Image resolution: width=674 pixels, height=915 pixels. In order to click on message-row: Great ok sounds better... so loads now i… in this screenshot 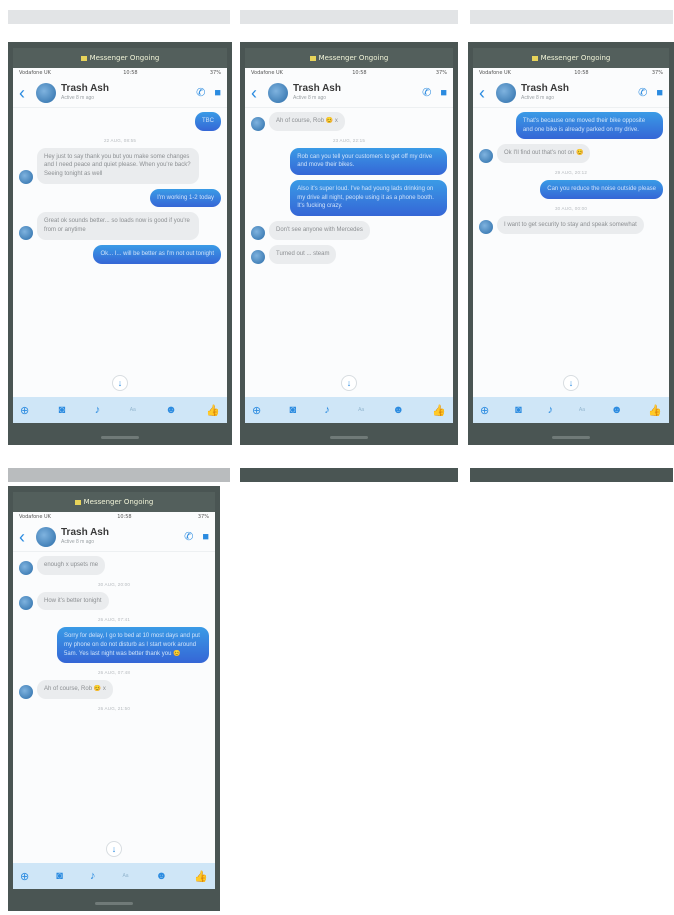, I will do `click(120, 226)`.